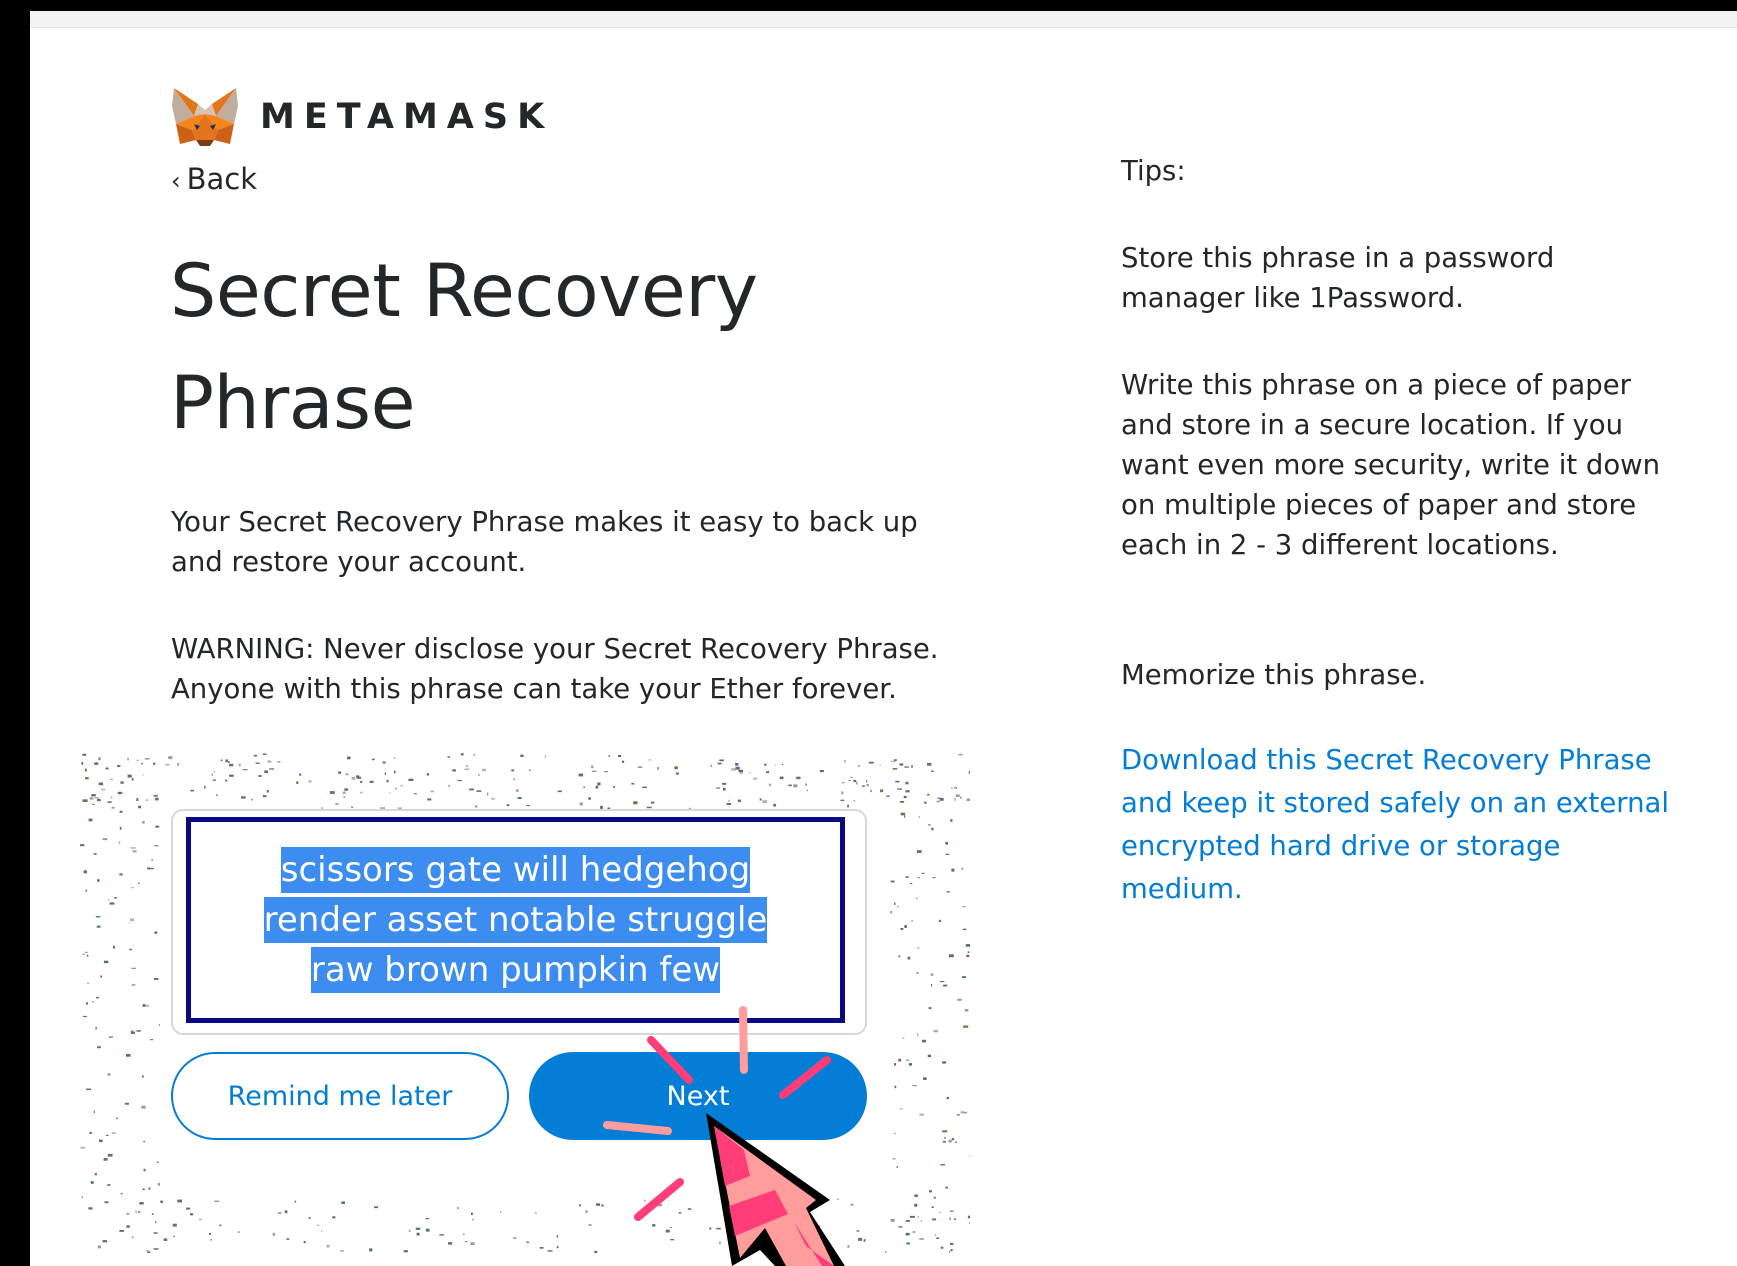 Image resolution: width=1737 pixels, height=1266 pixels. What do you see at coordinates (340, 1096) in the screenshot?
I see `remind-me-later-button: Remind me later` at bounding box center [340, 1096].